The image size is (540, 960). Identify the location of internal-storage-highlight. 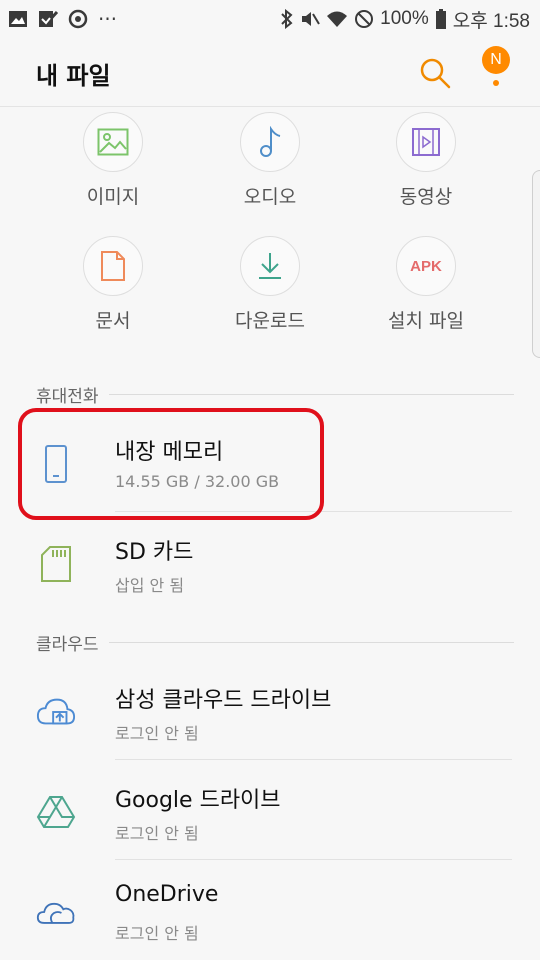
(171, 464).